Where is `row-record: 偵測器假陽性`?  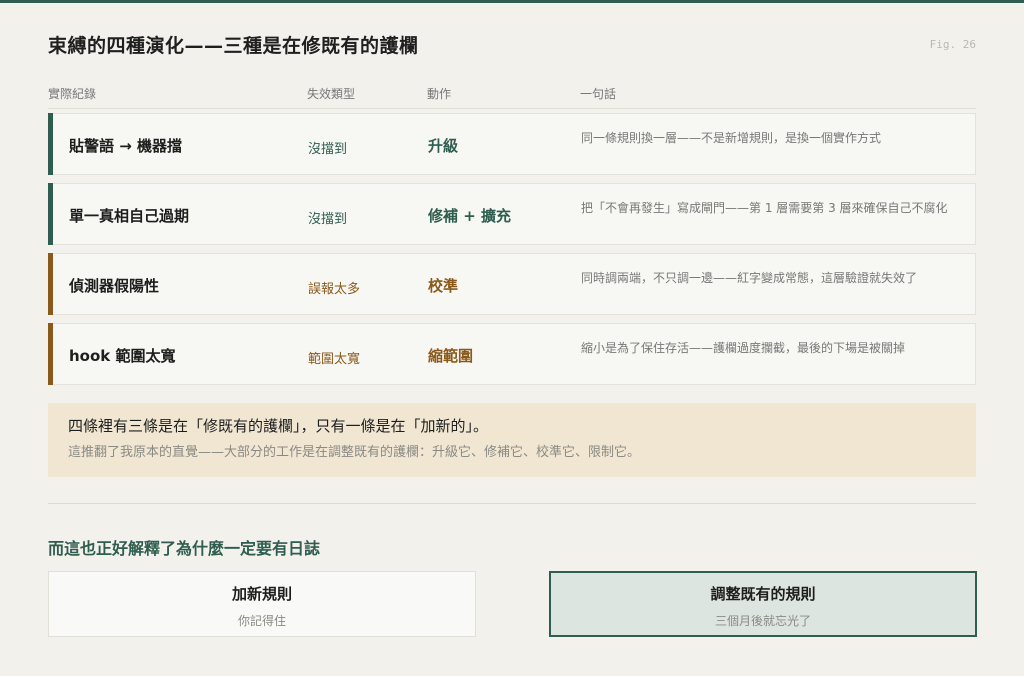 row-record: 偵測器假陽性 is located at coordinates (114, 286).